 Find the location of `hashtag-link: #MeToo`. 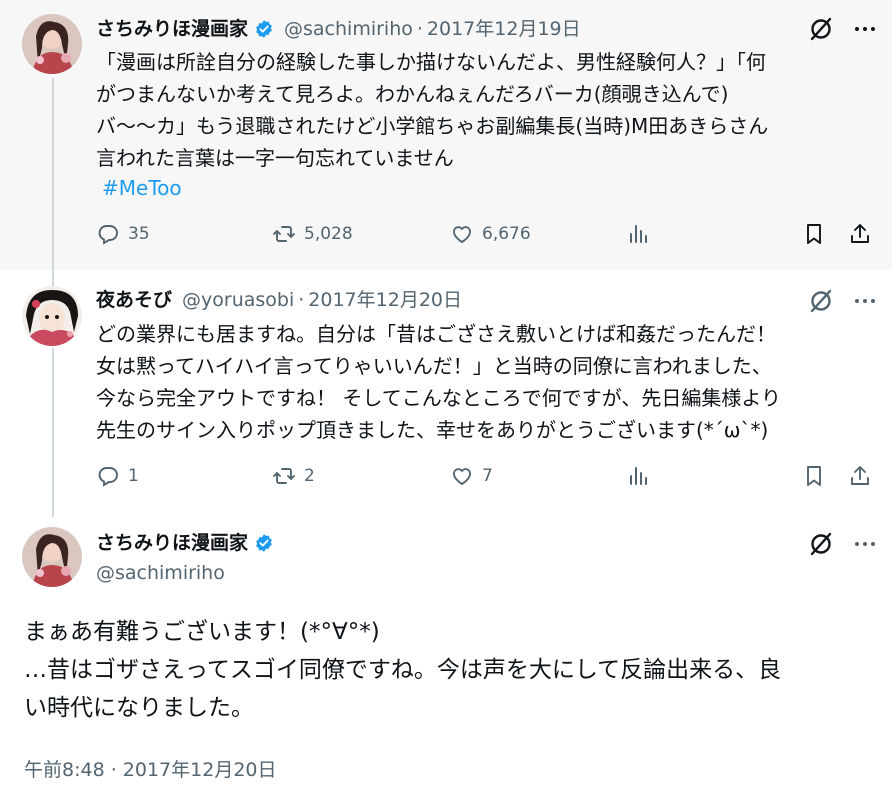

hashtag-link: #MeToo is located at coordinates (142, 188).